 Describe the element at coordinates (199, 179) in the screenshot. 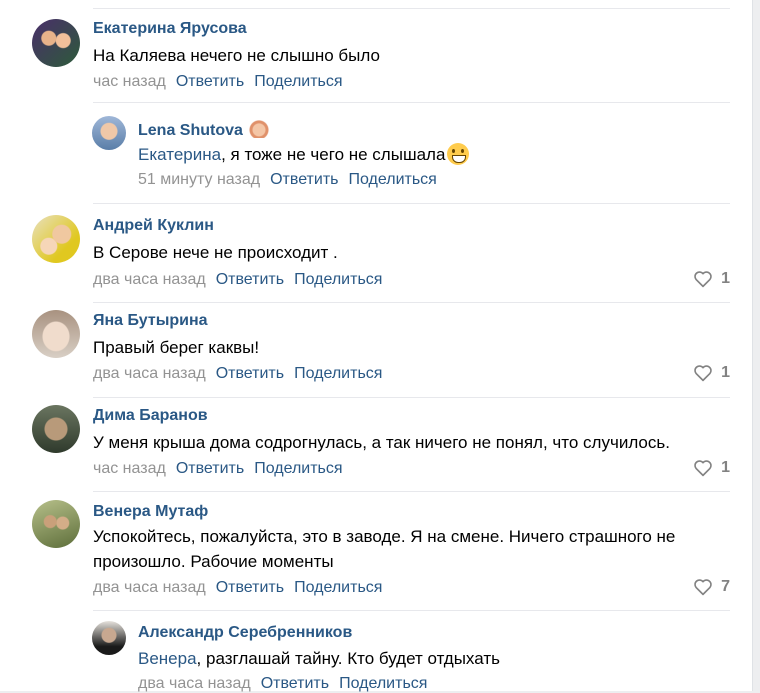

I see `comment-time: 51 минуту назад` at that location.